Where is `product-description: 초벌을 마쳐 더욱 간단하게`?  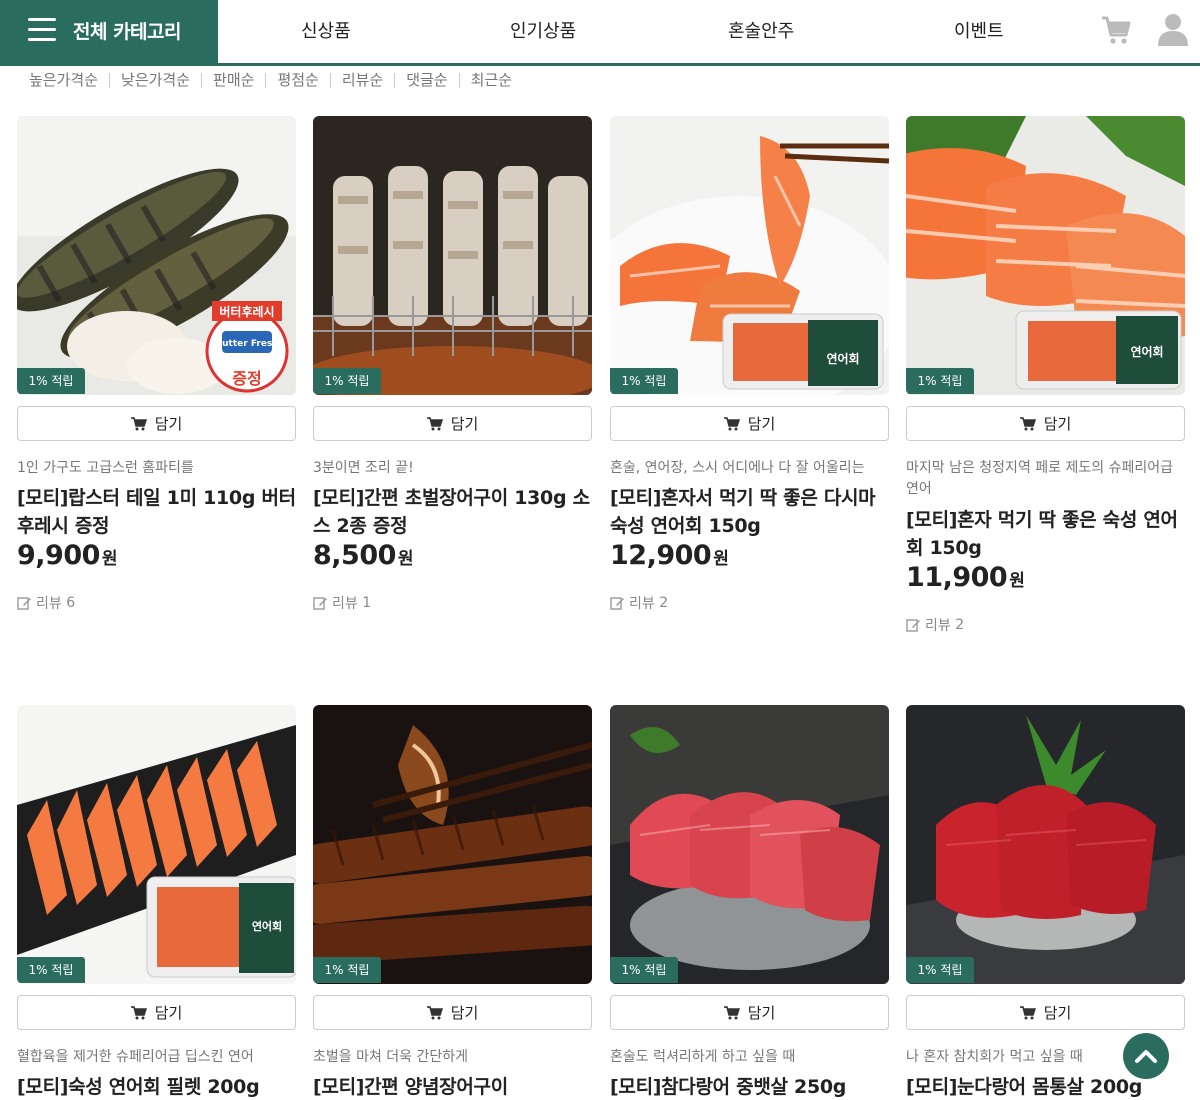 product-description: 초벌을 마쳐 더욱 간단하게 is located at coordinates (391, 1057).